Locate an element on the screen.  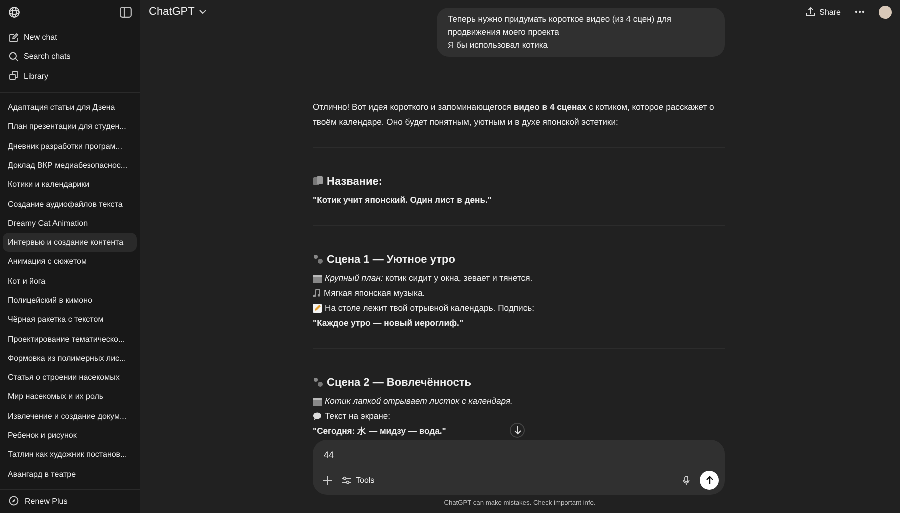
compass-icon is located at coordinates (14, 501).